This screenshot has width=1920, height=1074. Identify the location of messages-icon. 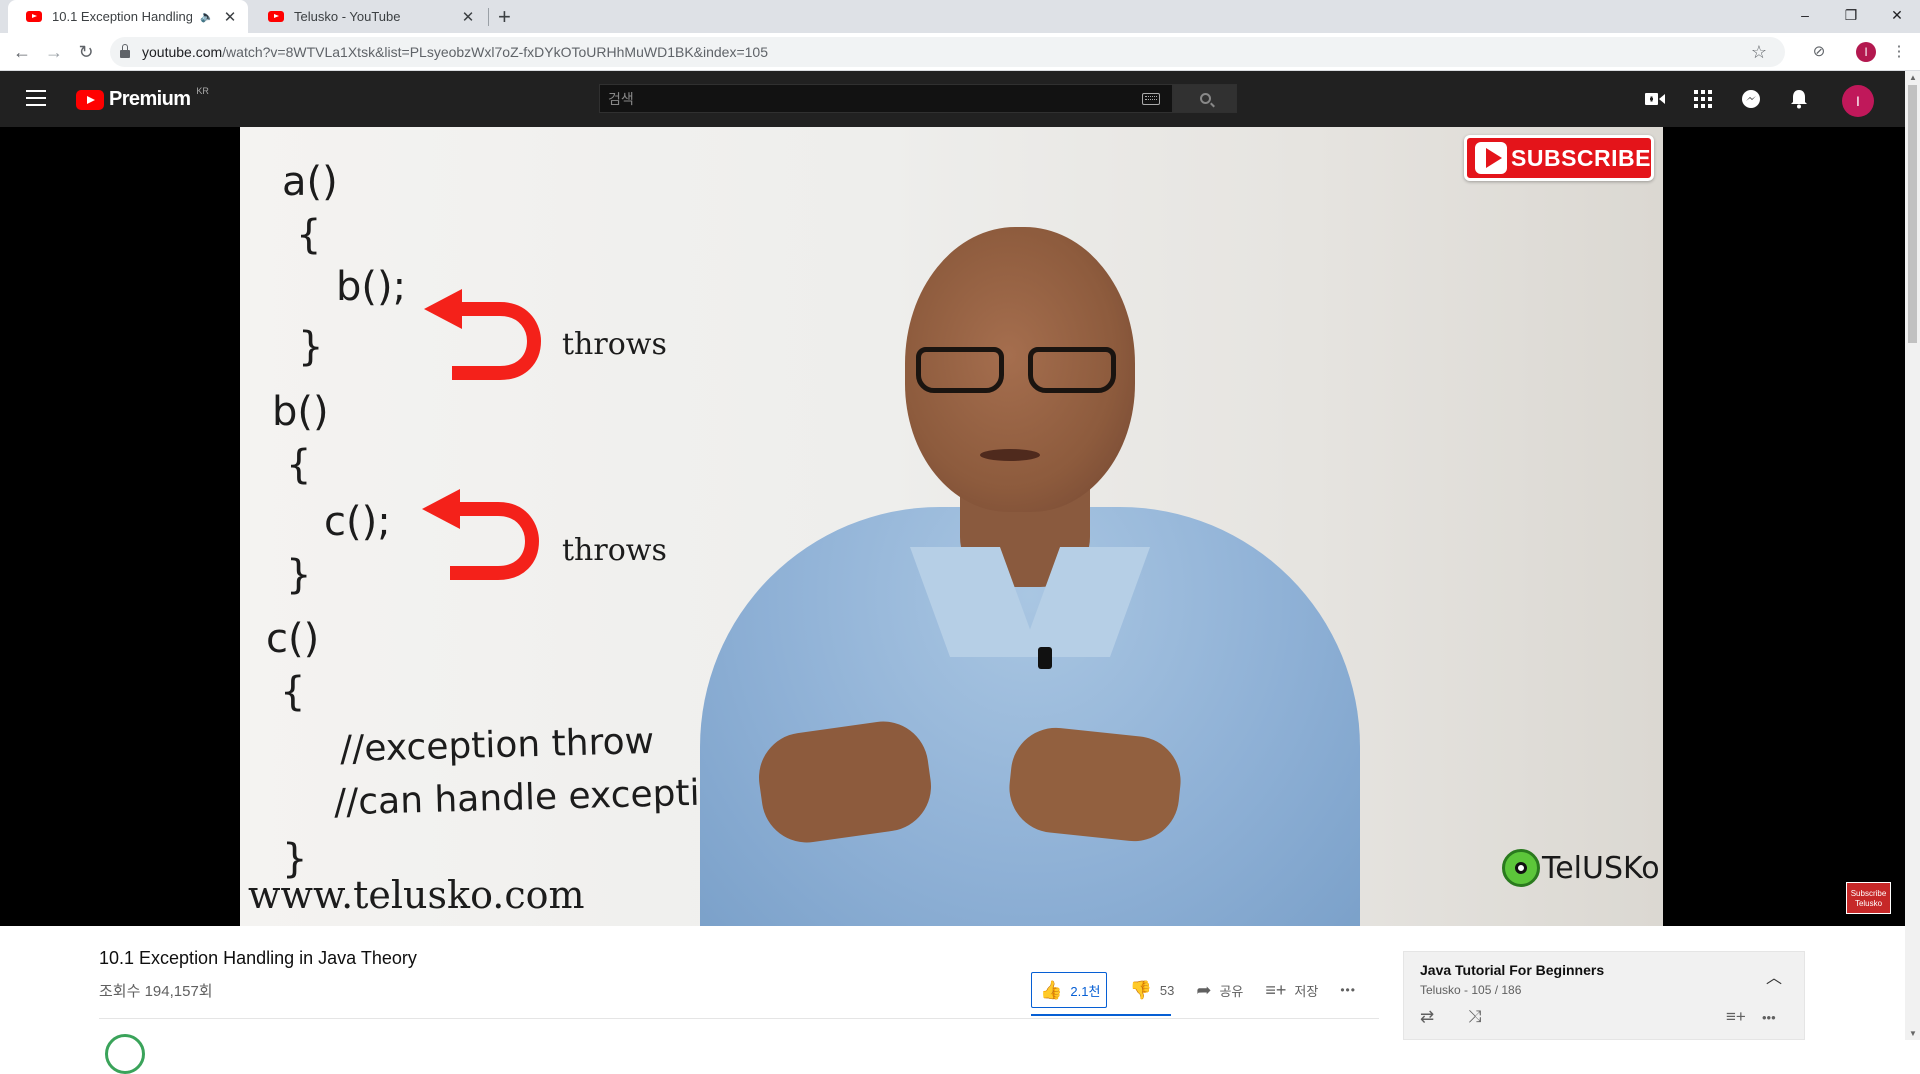
(1751, 99).